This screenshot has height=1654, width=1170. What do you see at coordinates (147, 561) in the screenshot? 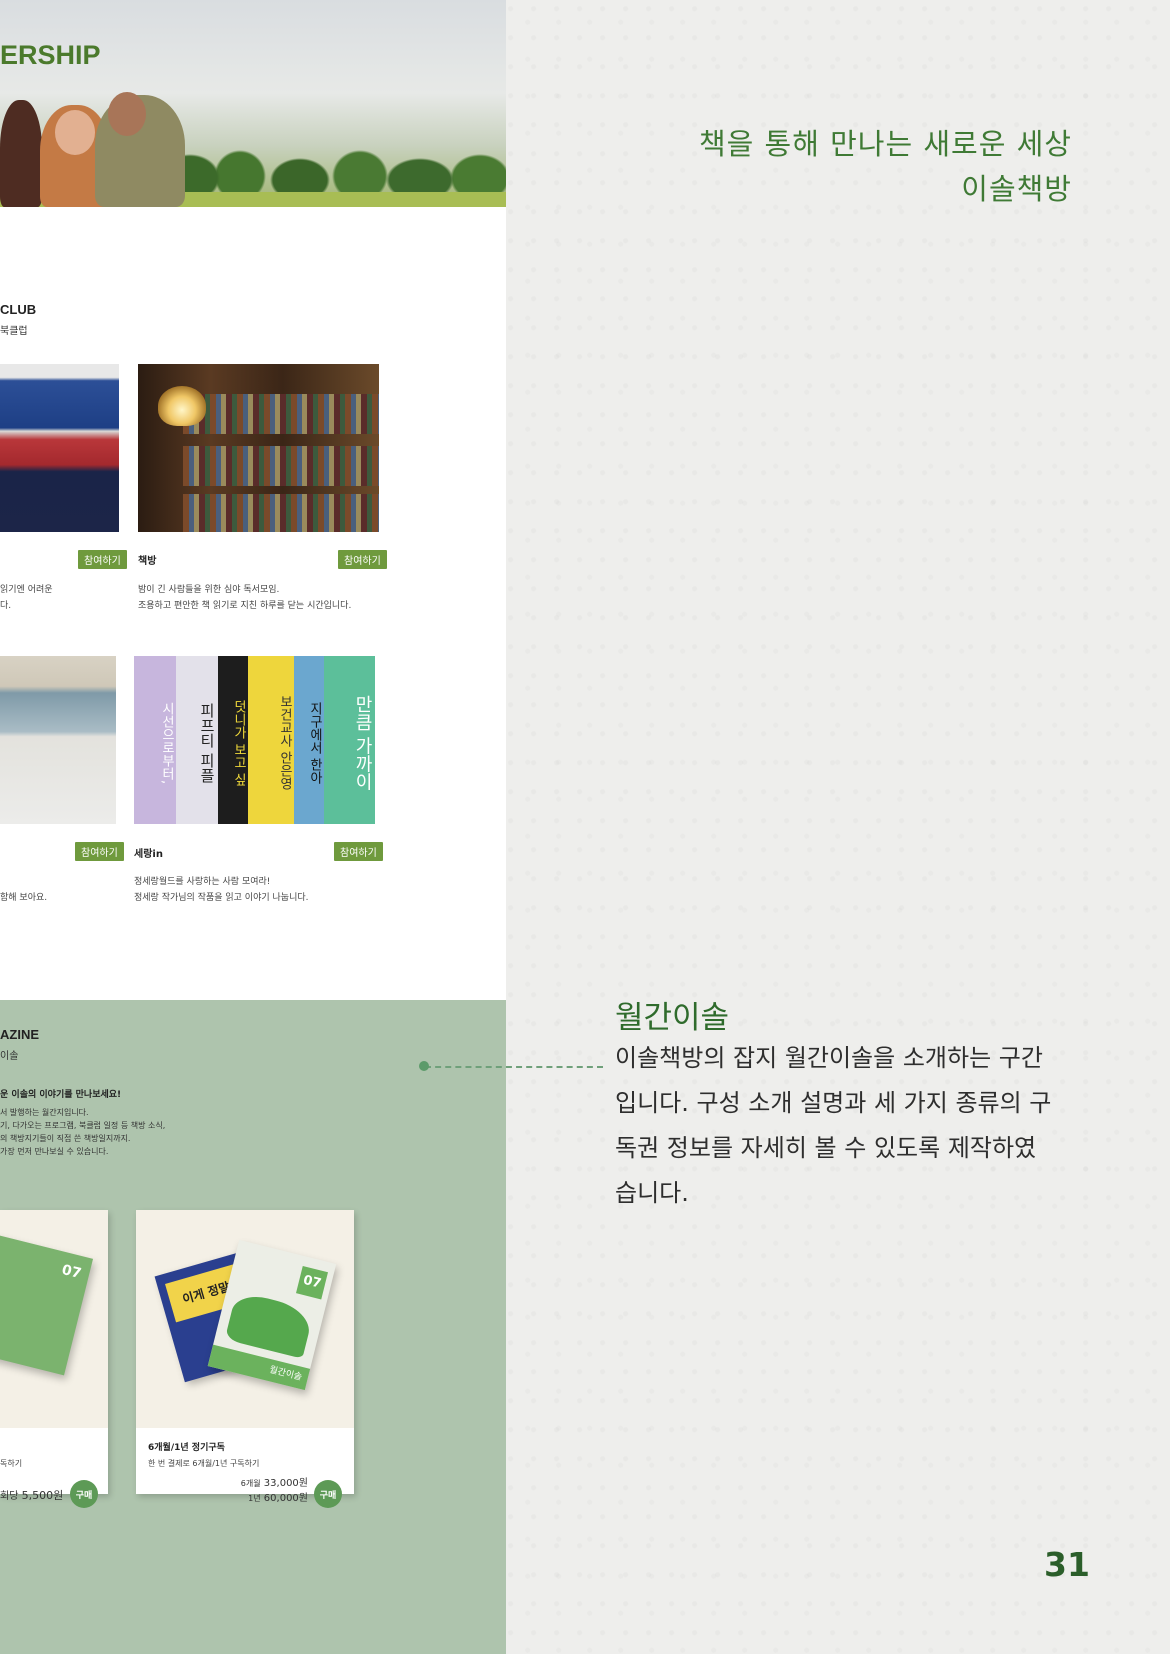
I see `bookclub-card-name: 책방` at bounding box center [147, 561].